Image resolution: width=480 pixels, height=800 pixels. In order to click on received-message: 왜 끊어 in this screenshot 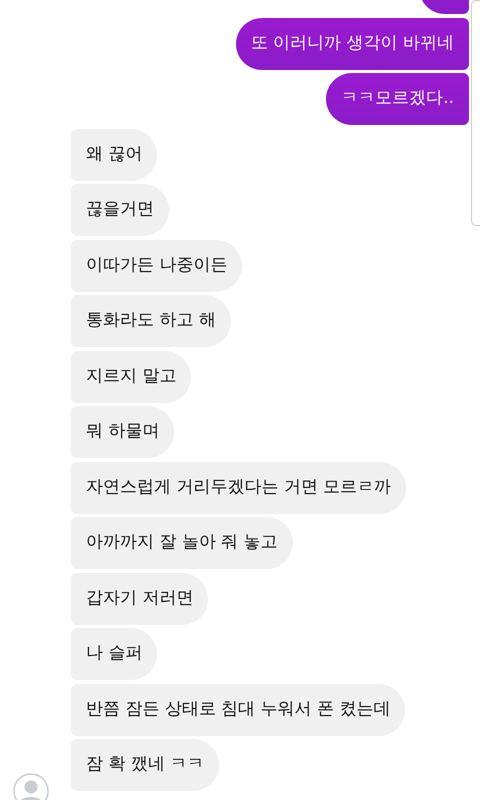, I will do `click(114, 154)`.